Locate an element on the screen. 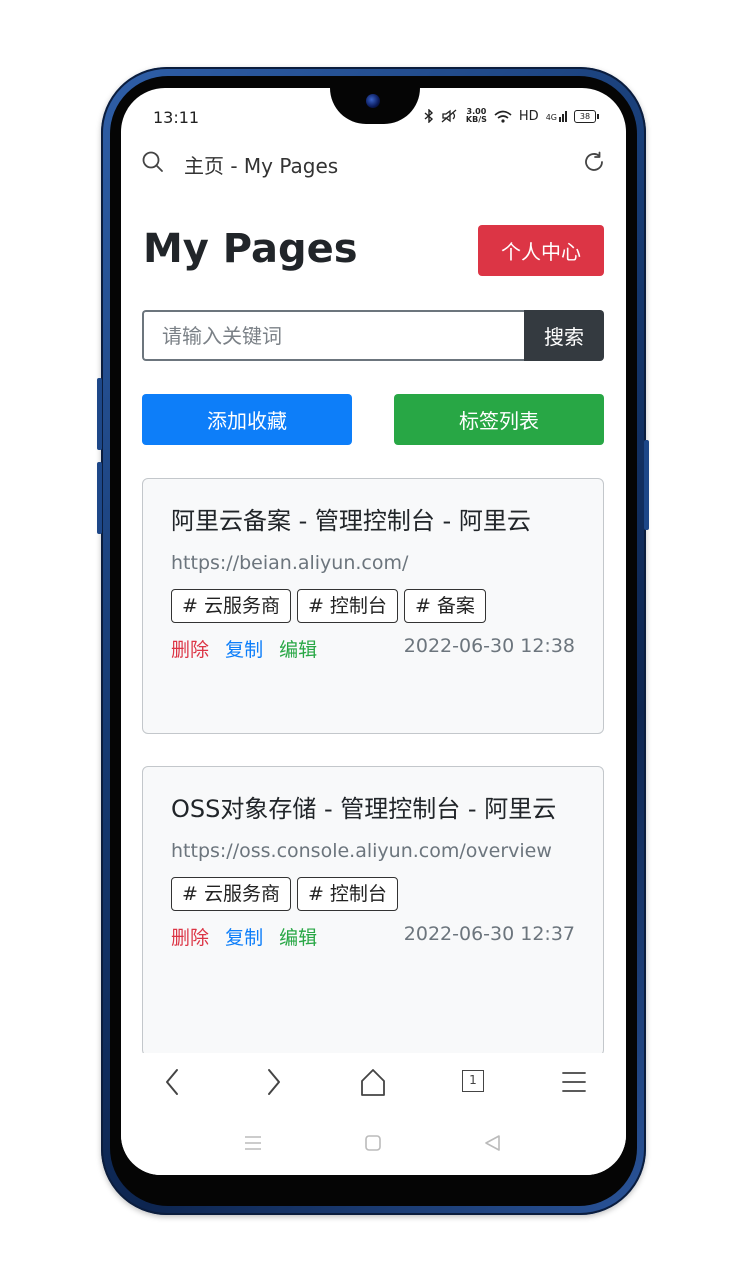 This screenshot has height=1280, width=753. search-button: 搜索 is located at coordinates (564, 335).